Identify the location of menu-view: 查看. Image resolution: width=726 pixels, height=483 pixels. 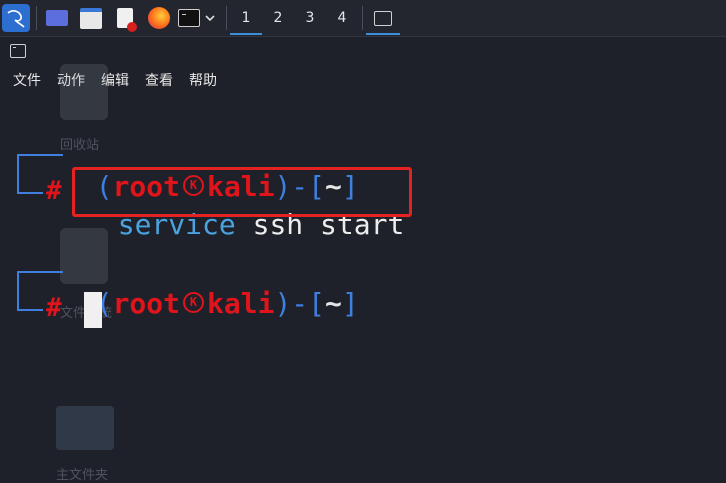
(159, 80).